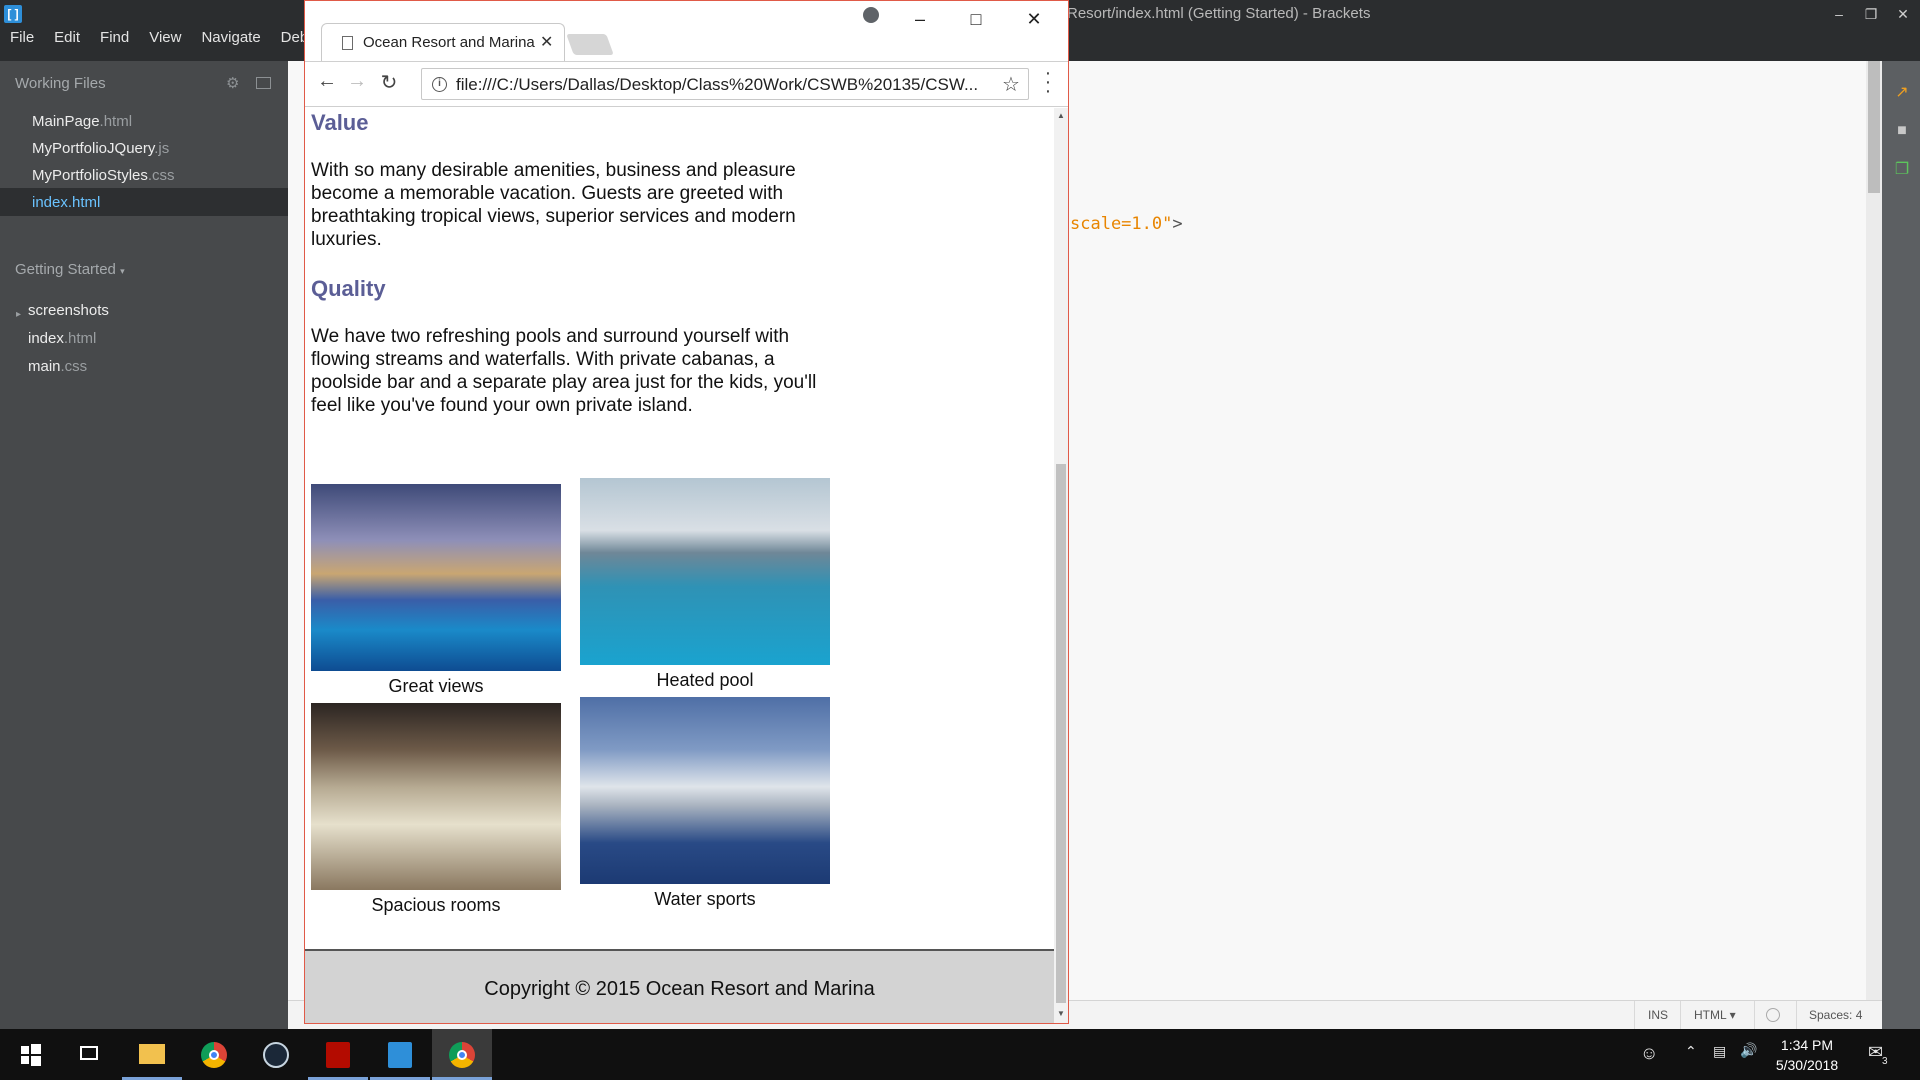  I want to click on gallery-figure: Great views, so click(436, 590).